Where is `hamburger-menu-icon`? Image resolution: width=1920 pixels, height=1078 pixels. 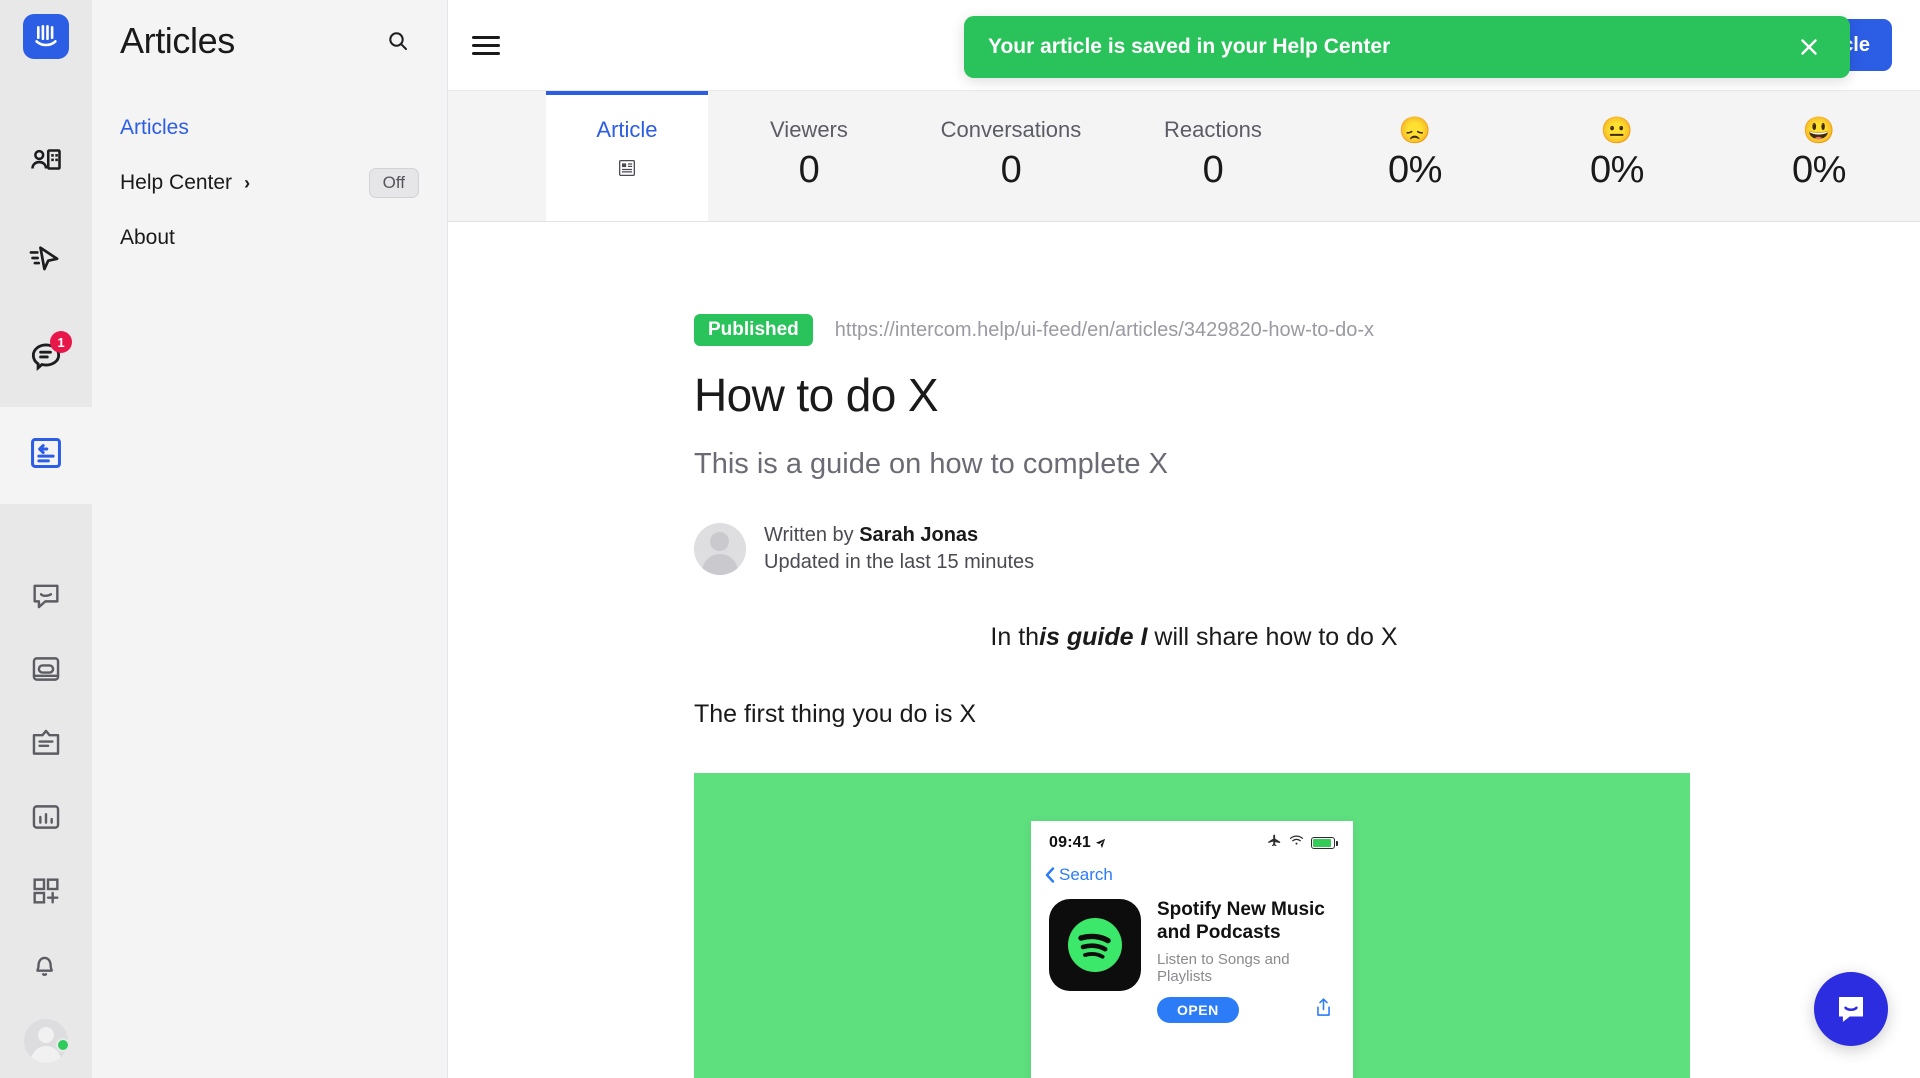 hamburger-menu-icon is located at coordinates (489, 45).